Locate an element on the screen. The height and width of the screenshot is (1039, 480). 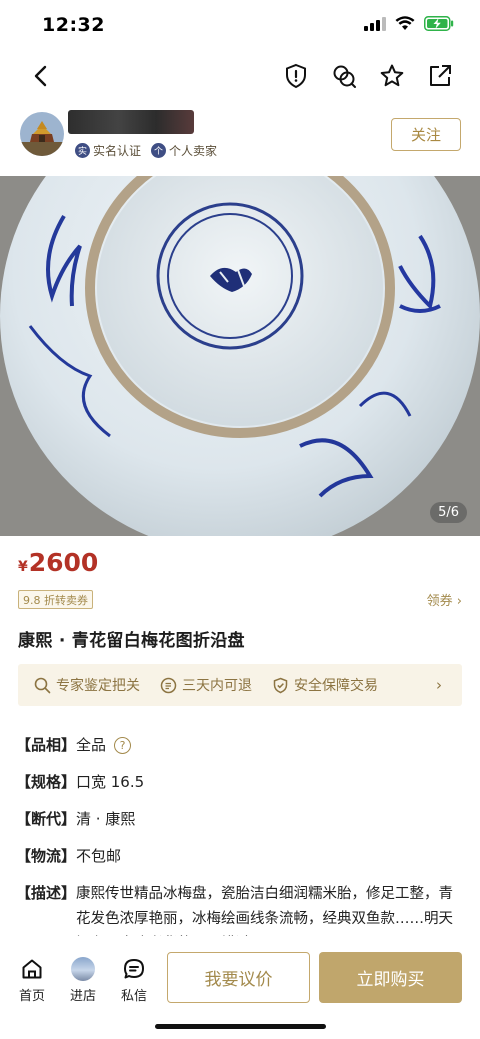
spec-key: 【物流】 is located at coordinates (46, 856).